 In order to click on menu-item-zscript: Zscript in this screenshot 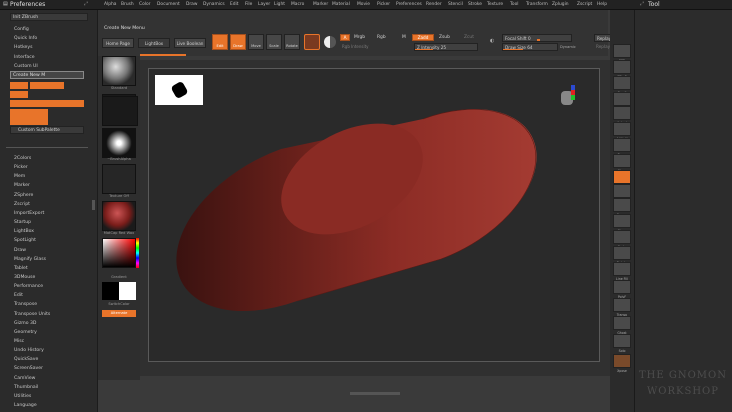, I will do `click(584, 4)`.